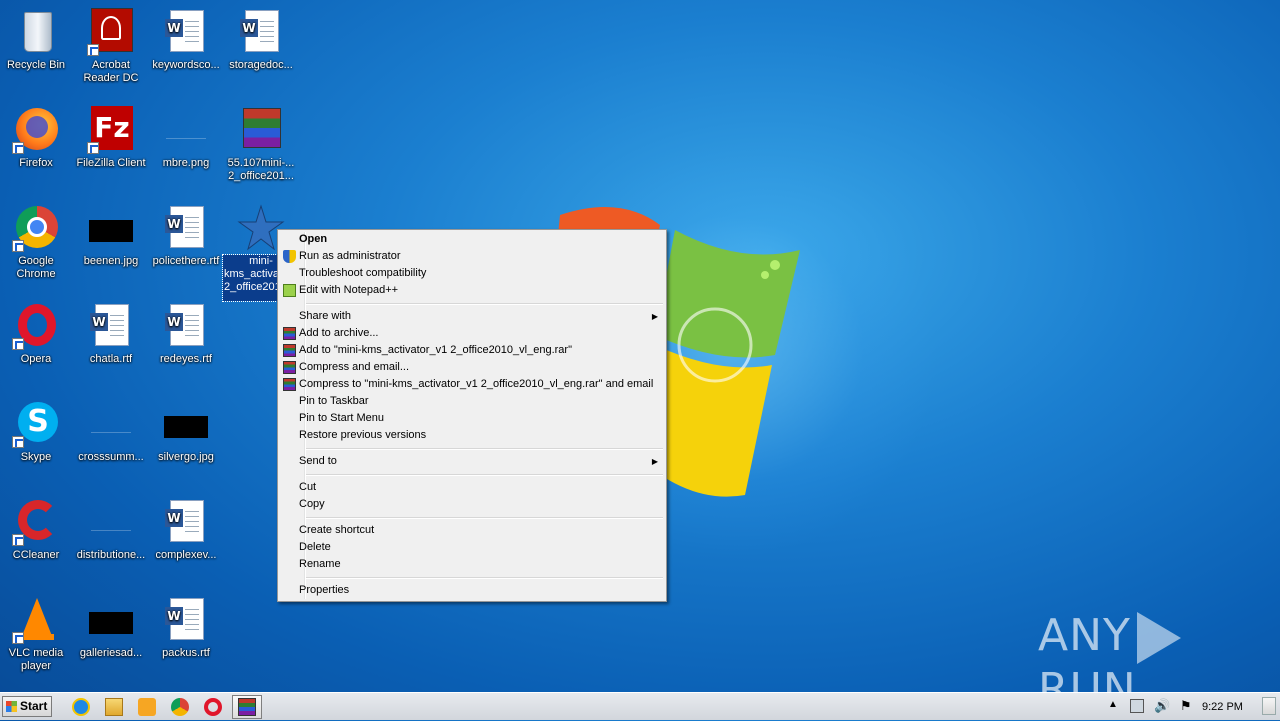 This screenshot has height=721, width=1280. I want to click on desktop-icon-chatla-rtf: W chatla.rtf, so click(111, 334).